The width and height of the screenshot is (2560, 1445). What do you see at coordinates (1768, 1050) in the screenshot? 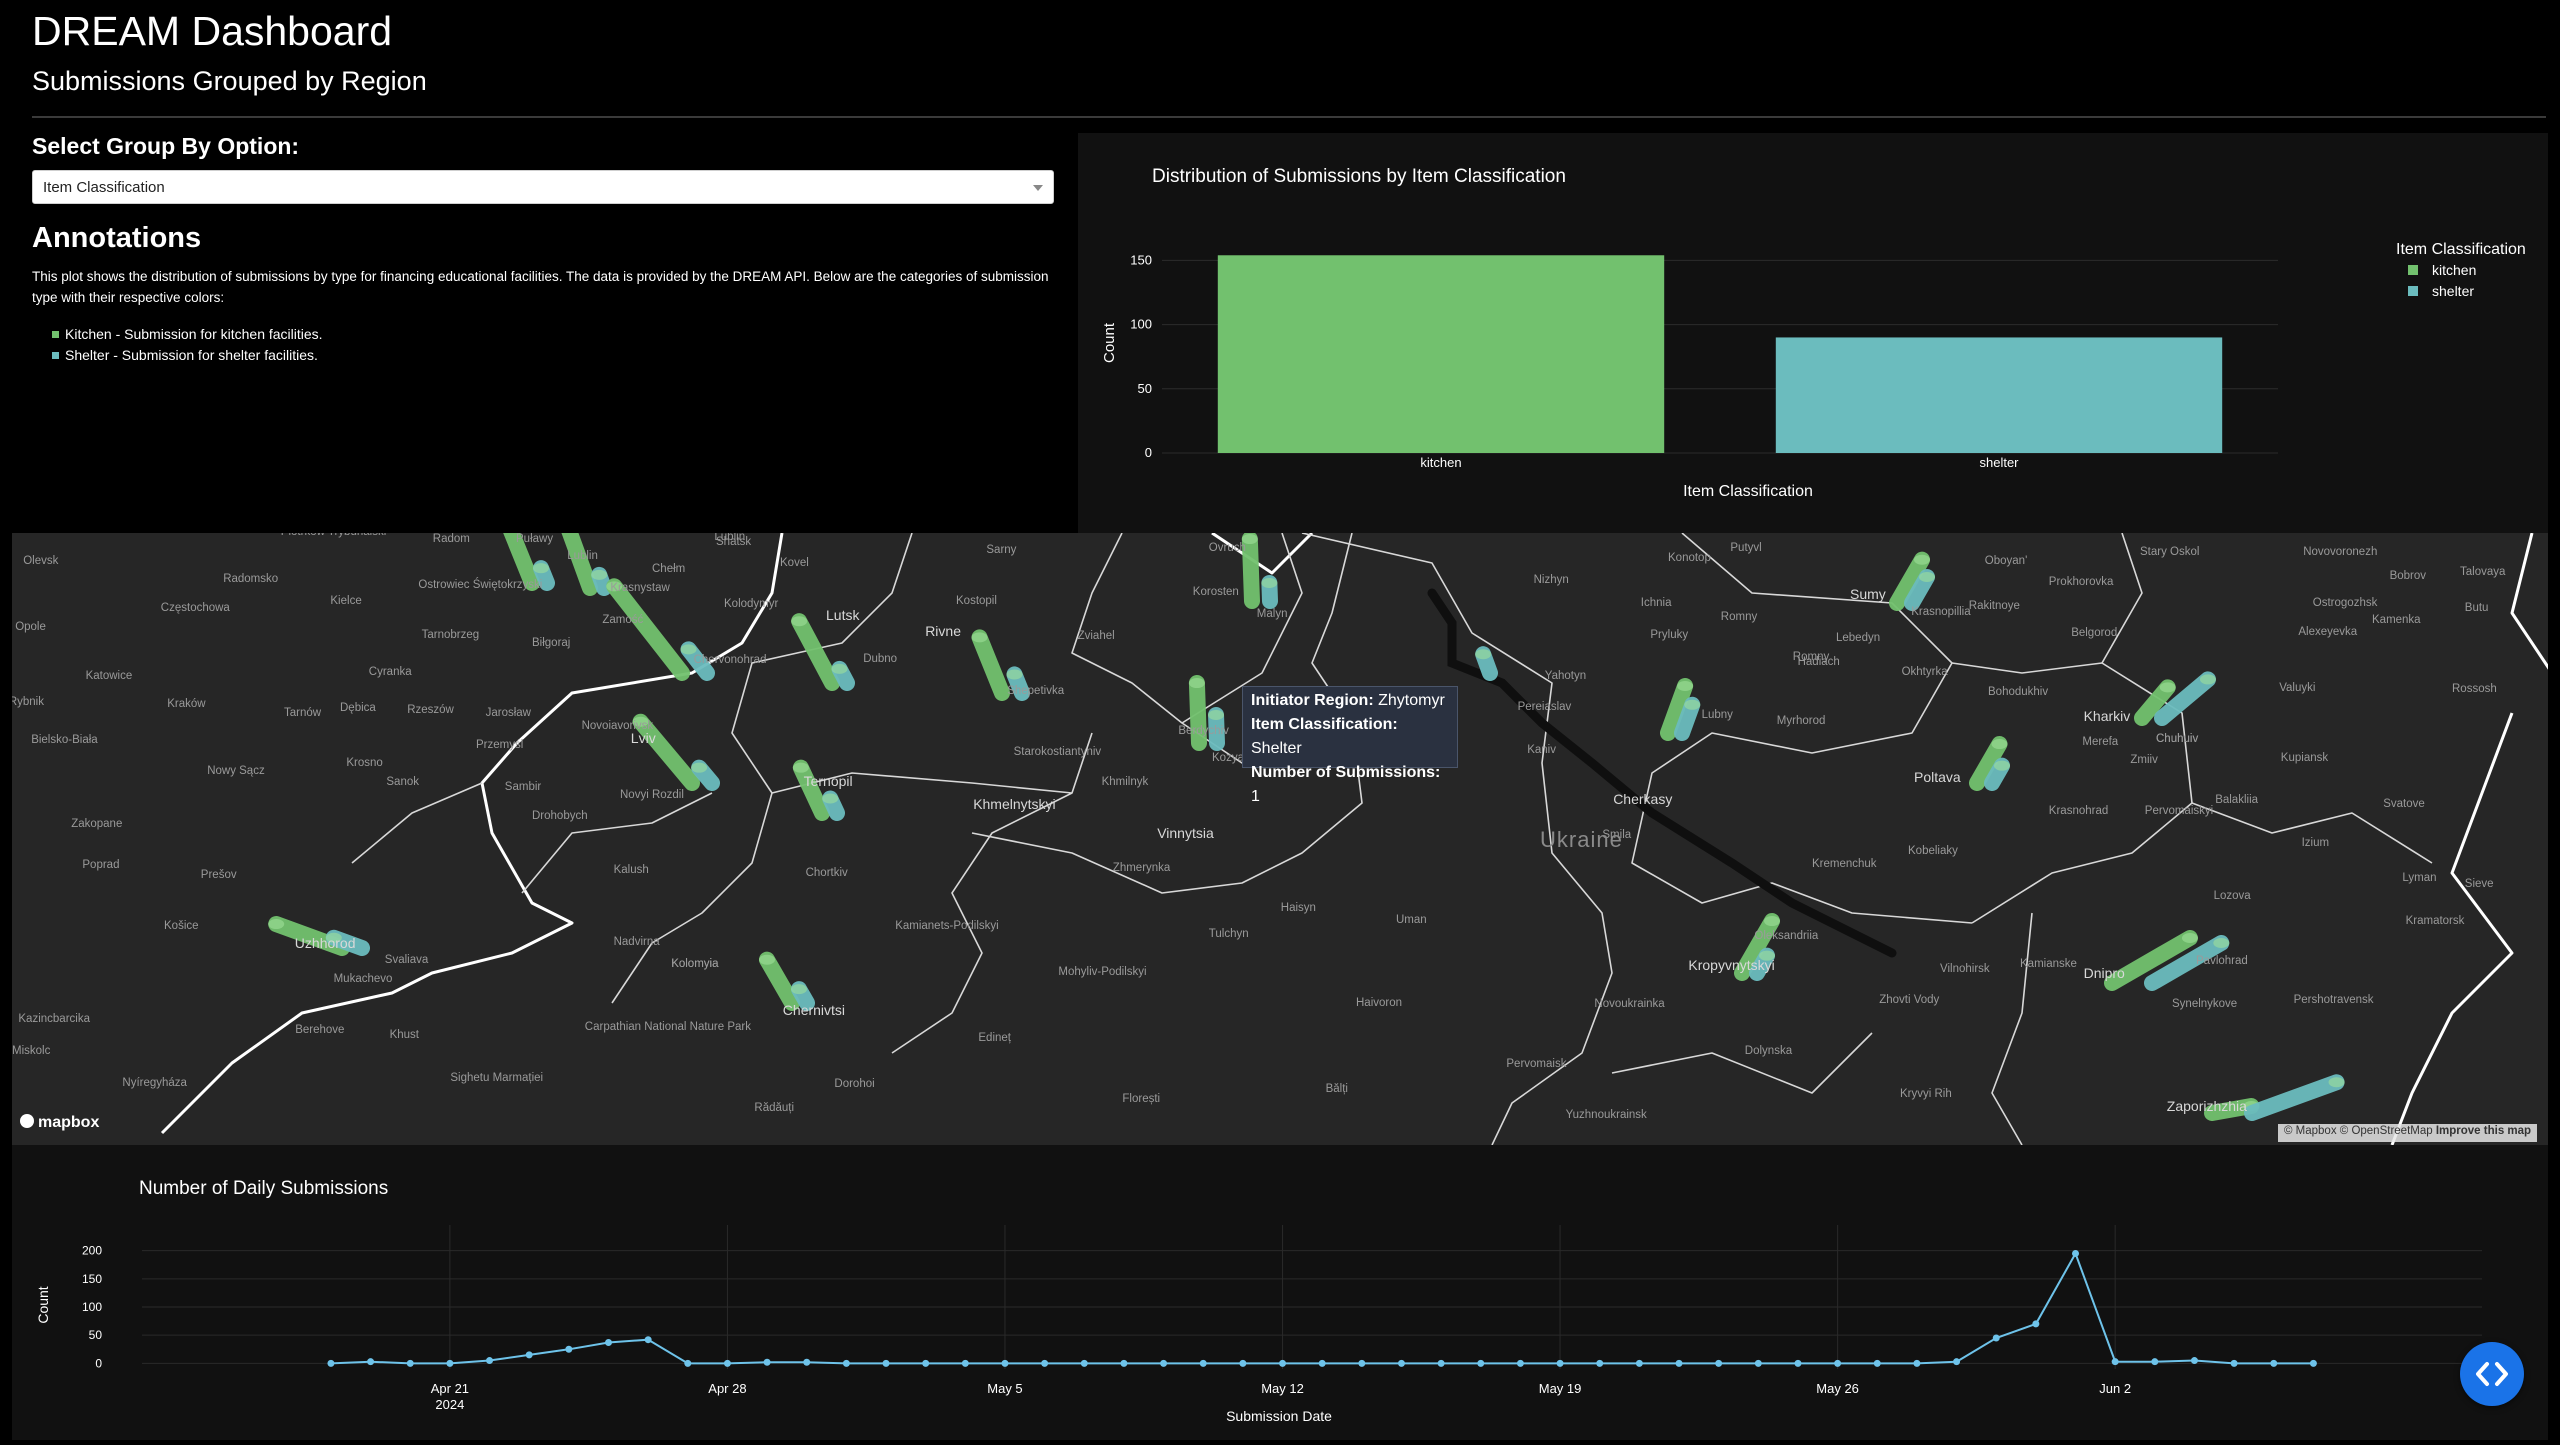
I see `map-place-label: Dolynska` at bounding box center [1768, 1050].